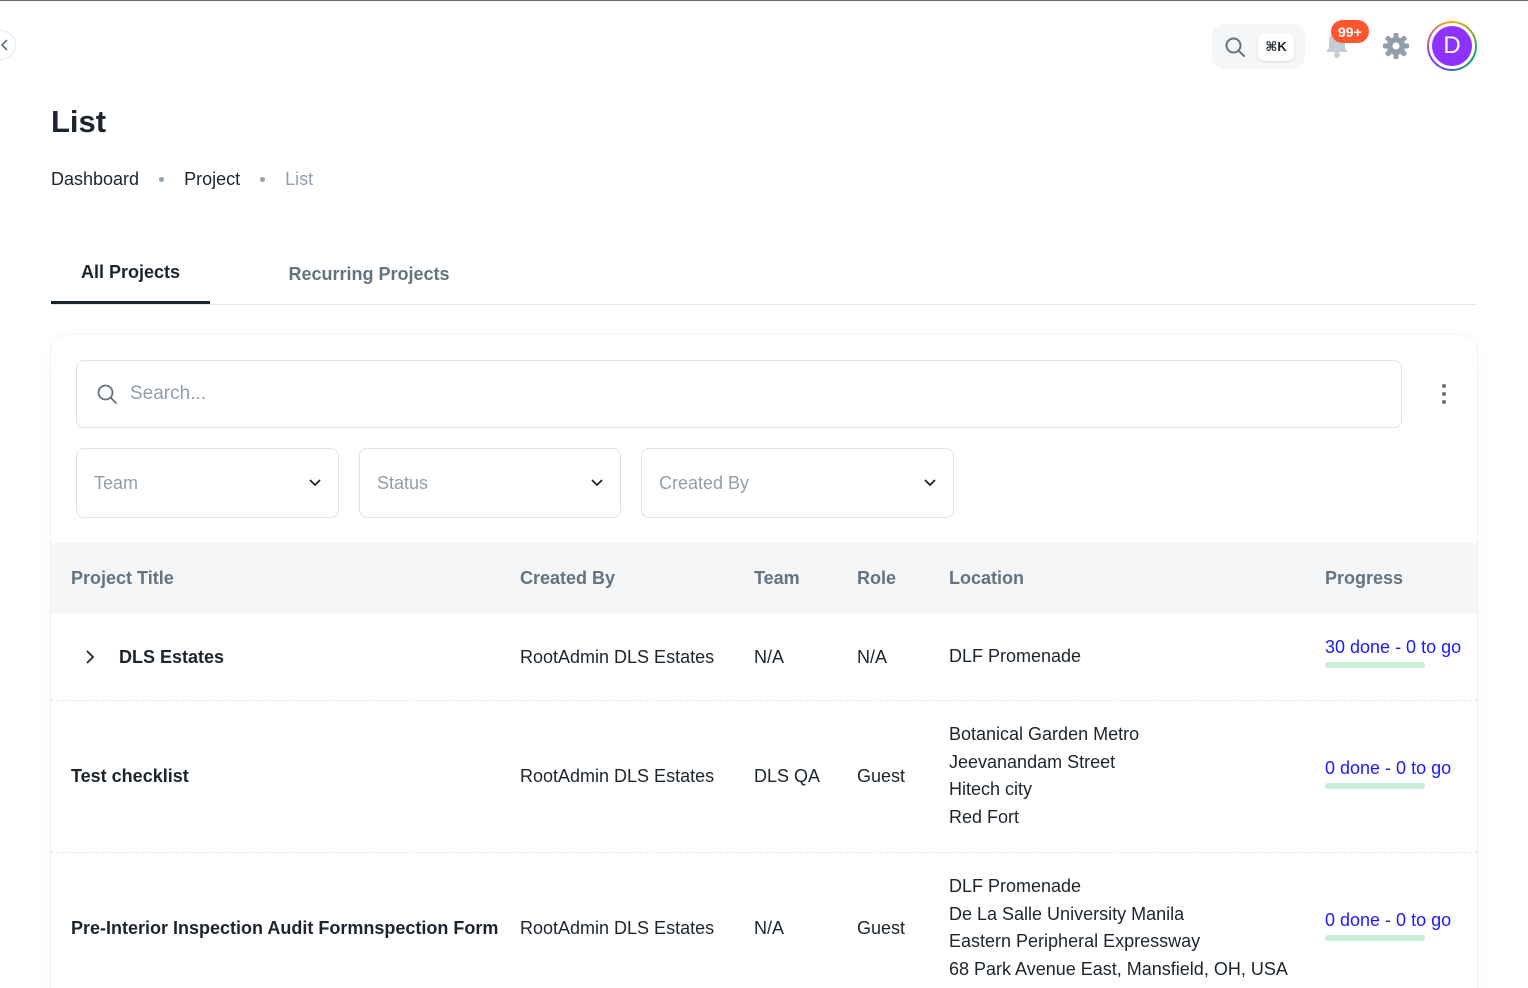  I want to click on sidebar-collapse-button, so click(8, 45).